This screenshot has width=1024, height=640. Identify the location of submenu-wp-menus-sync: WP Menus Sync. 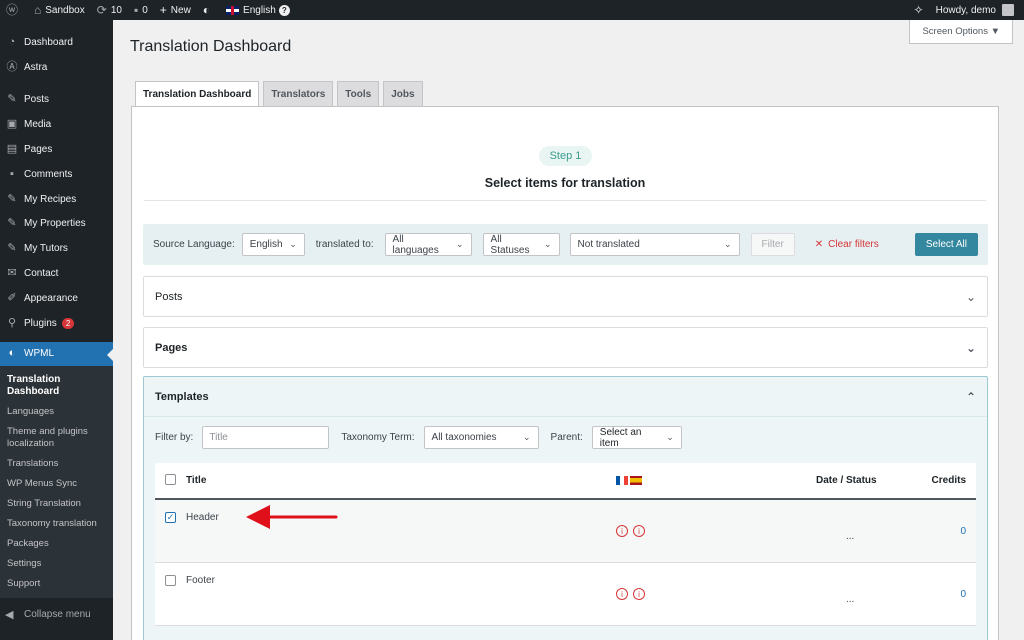
(56, 484).